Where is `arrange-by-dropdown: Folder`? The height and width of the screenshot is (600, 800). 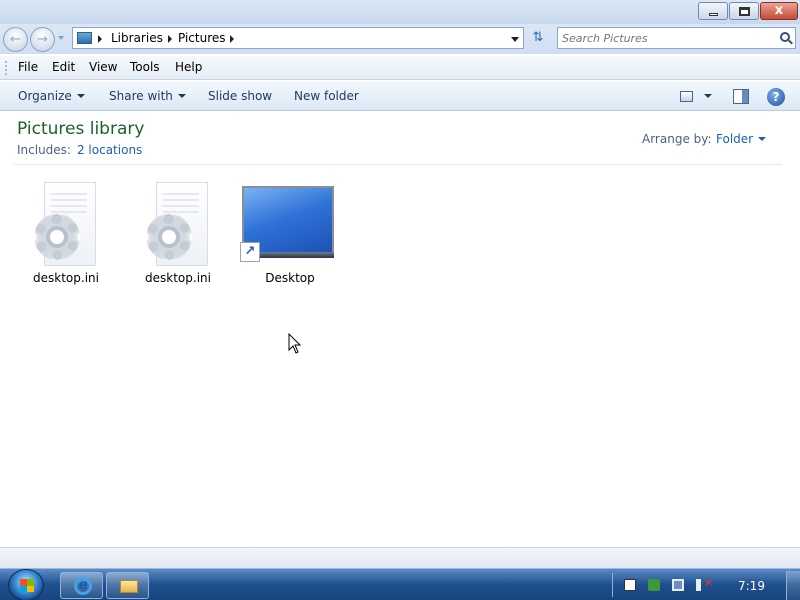
arrange-by-dropdown: Folder is located at coordinates (741, 139).